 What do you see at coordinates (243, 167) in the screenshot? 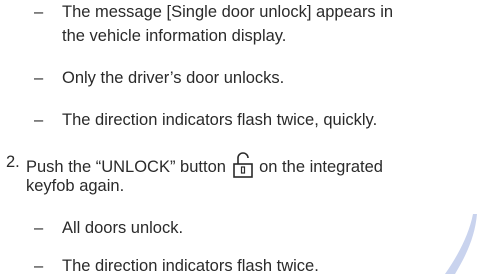
I see `unlock-padlock-icon` at bounding box center [243, 167].